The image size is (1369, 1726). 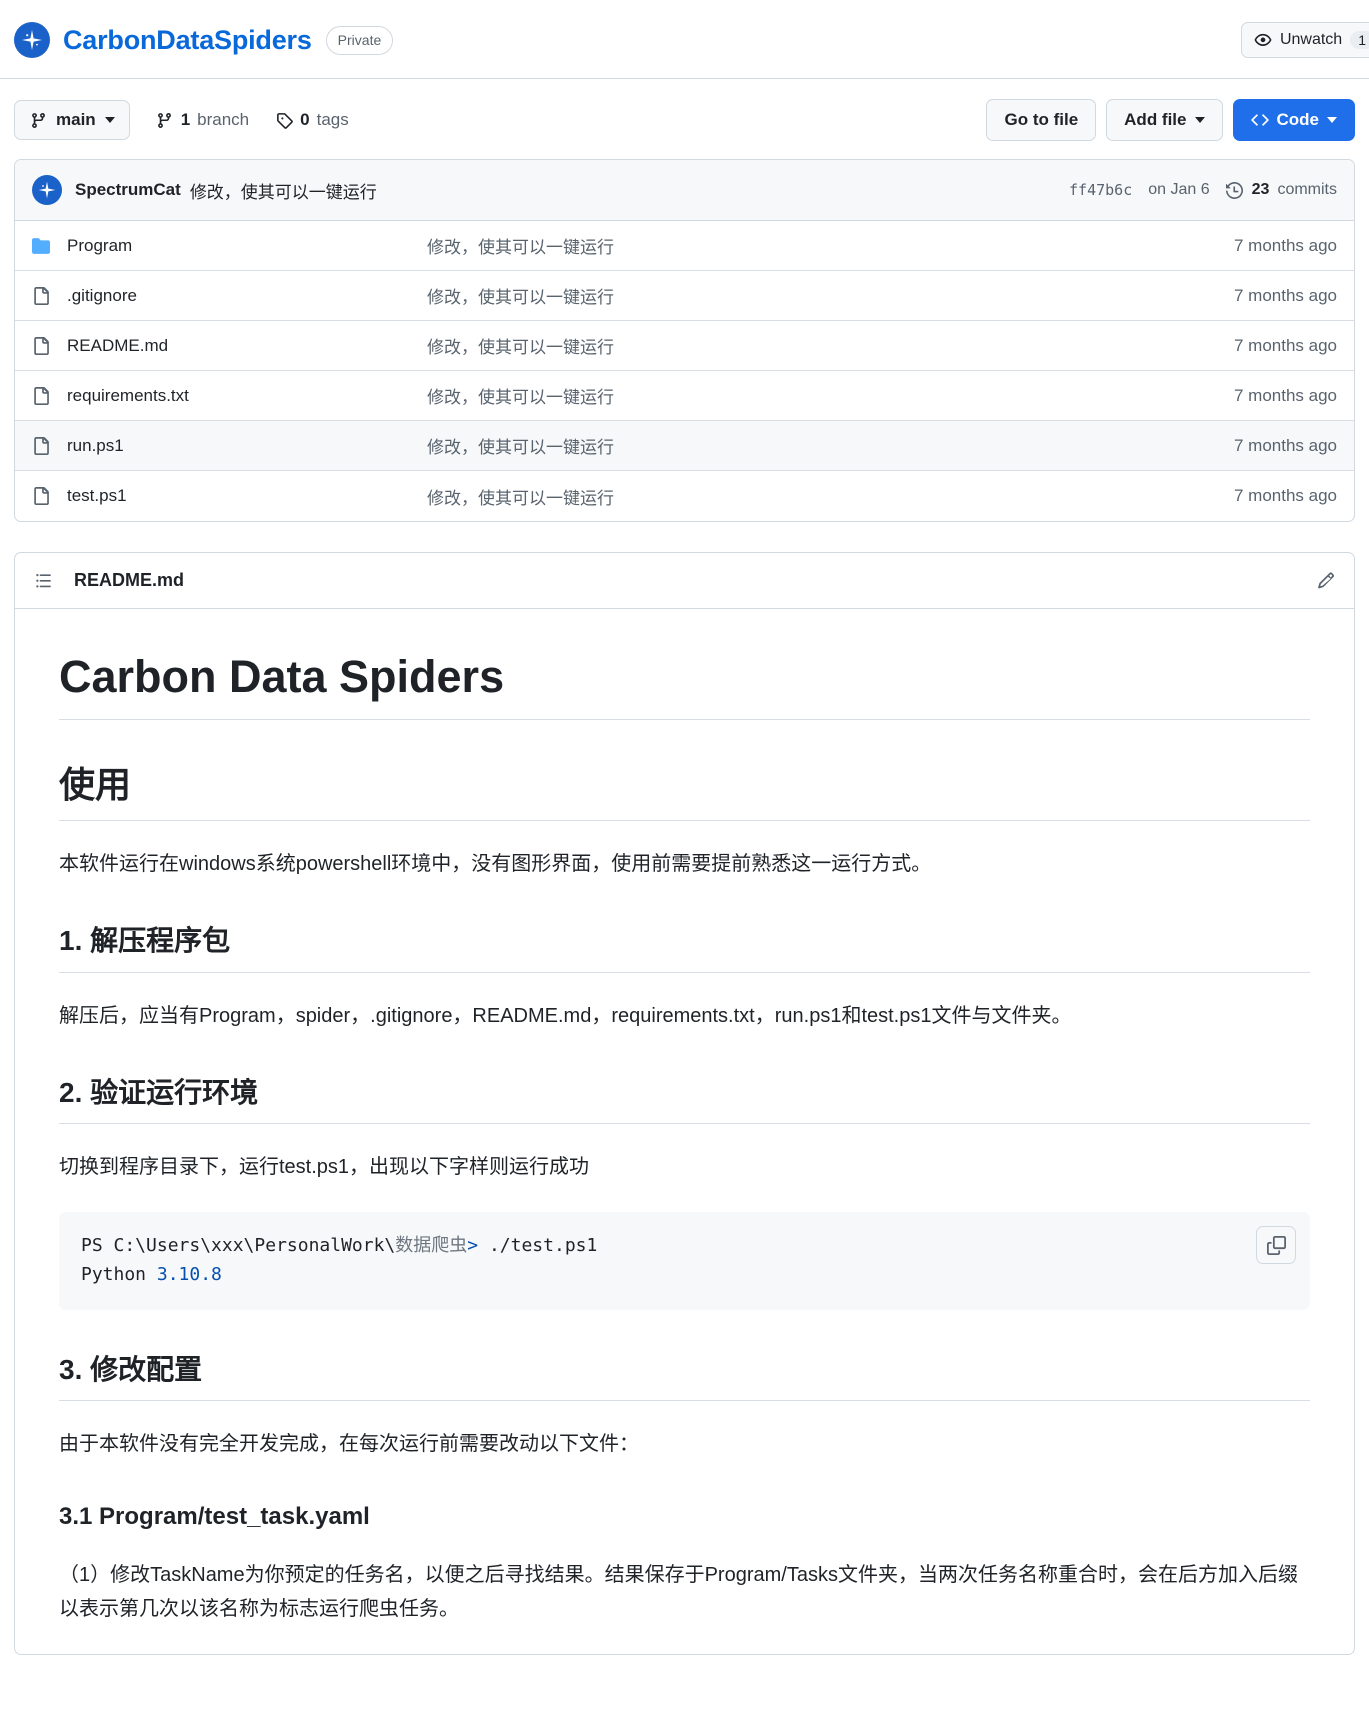 What do you see at coordinates (349, 1444) in the screenshot?
I see `readme-p-step3: 由于本软件没有完全开发完成，在每次运行前需要改动以下文件：` at bounding box center [349, 1444].